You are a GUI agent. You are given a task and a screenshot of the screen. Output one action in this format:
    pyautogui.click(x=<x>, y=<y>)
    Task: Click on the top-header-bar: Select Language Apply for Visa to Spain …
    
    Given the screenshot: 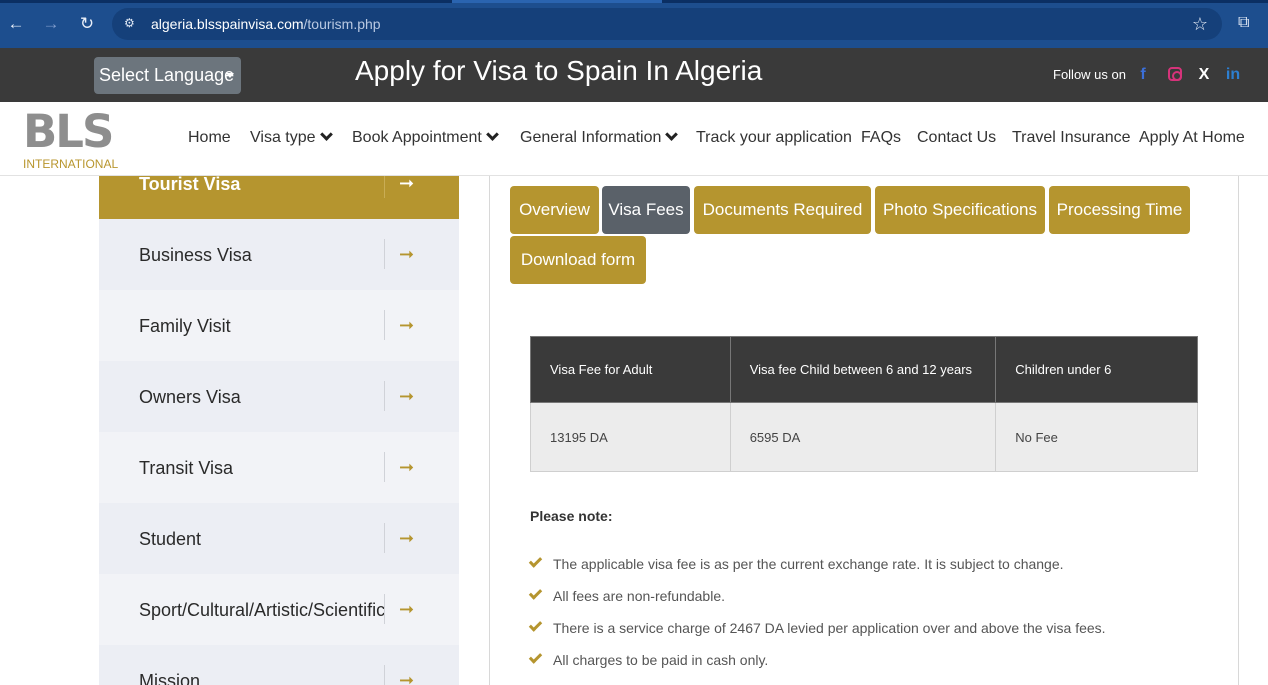 What is the action you would take?
    pyautogui.click(x=634, y=75)
    